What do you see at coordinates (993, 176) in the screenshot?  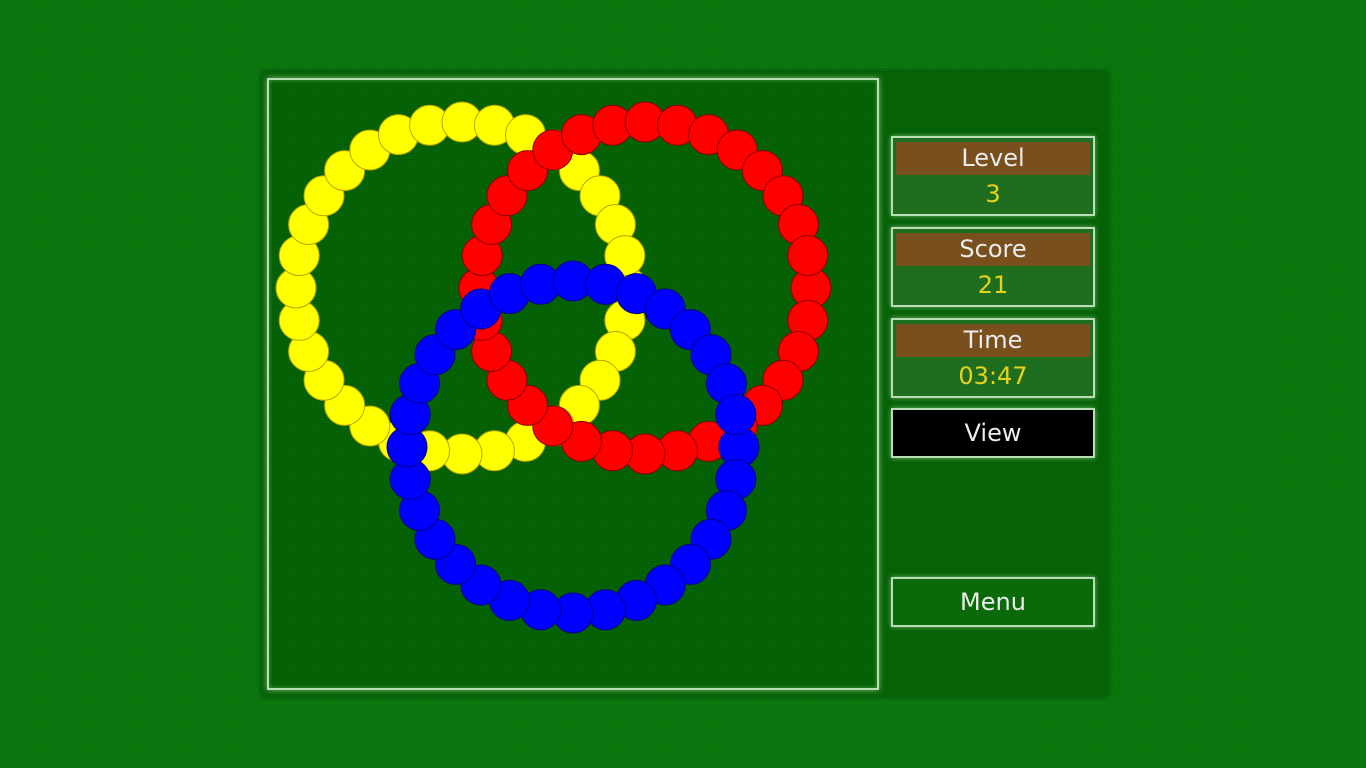 I see `level-box: Level 3` at bounding box center [993, 176].